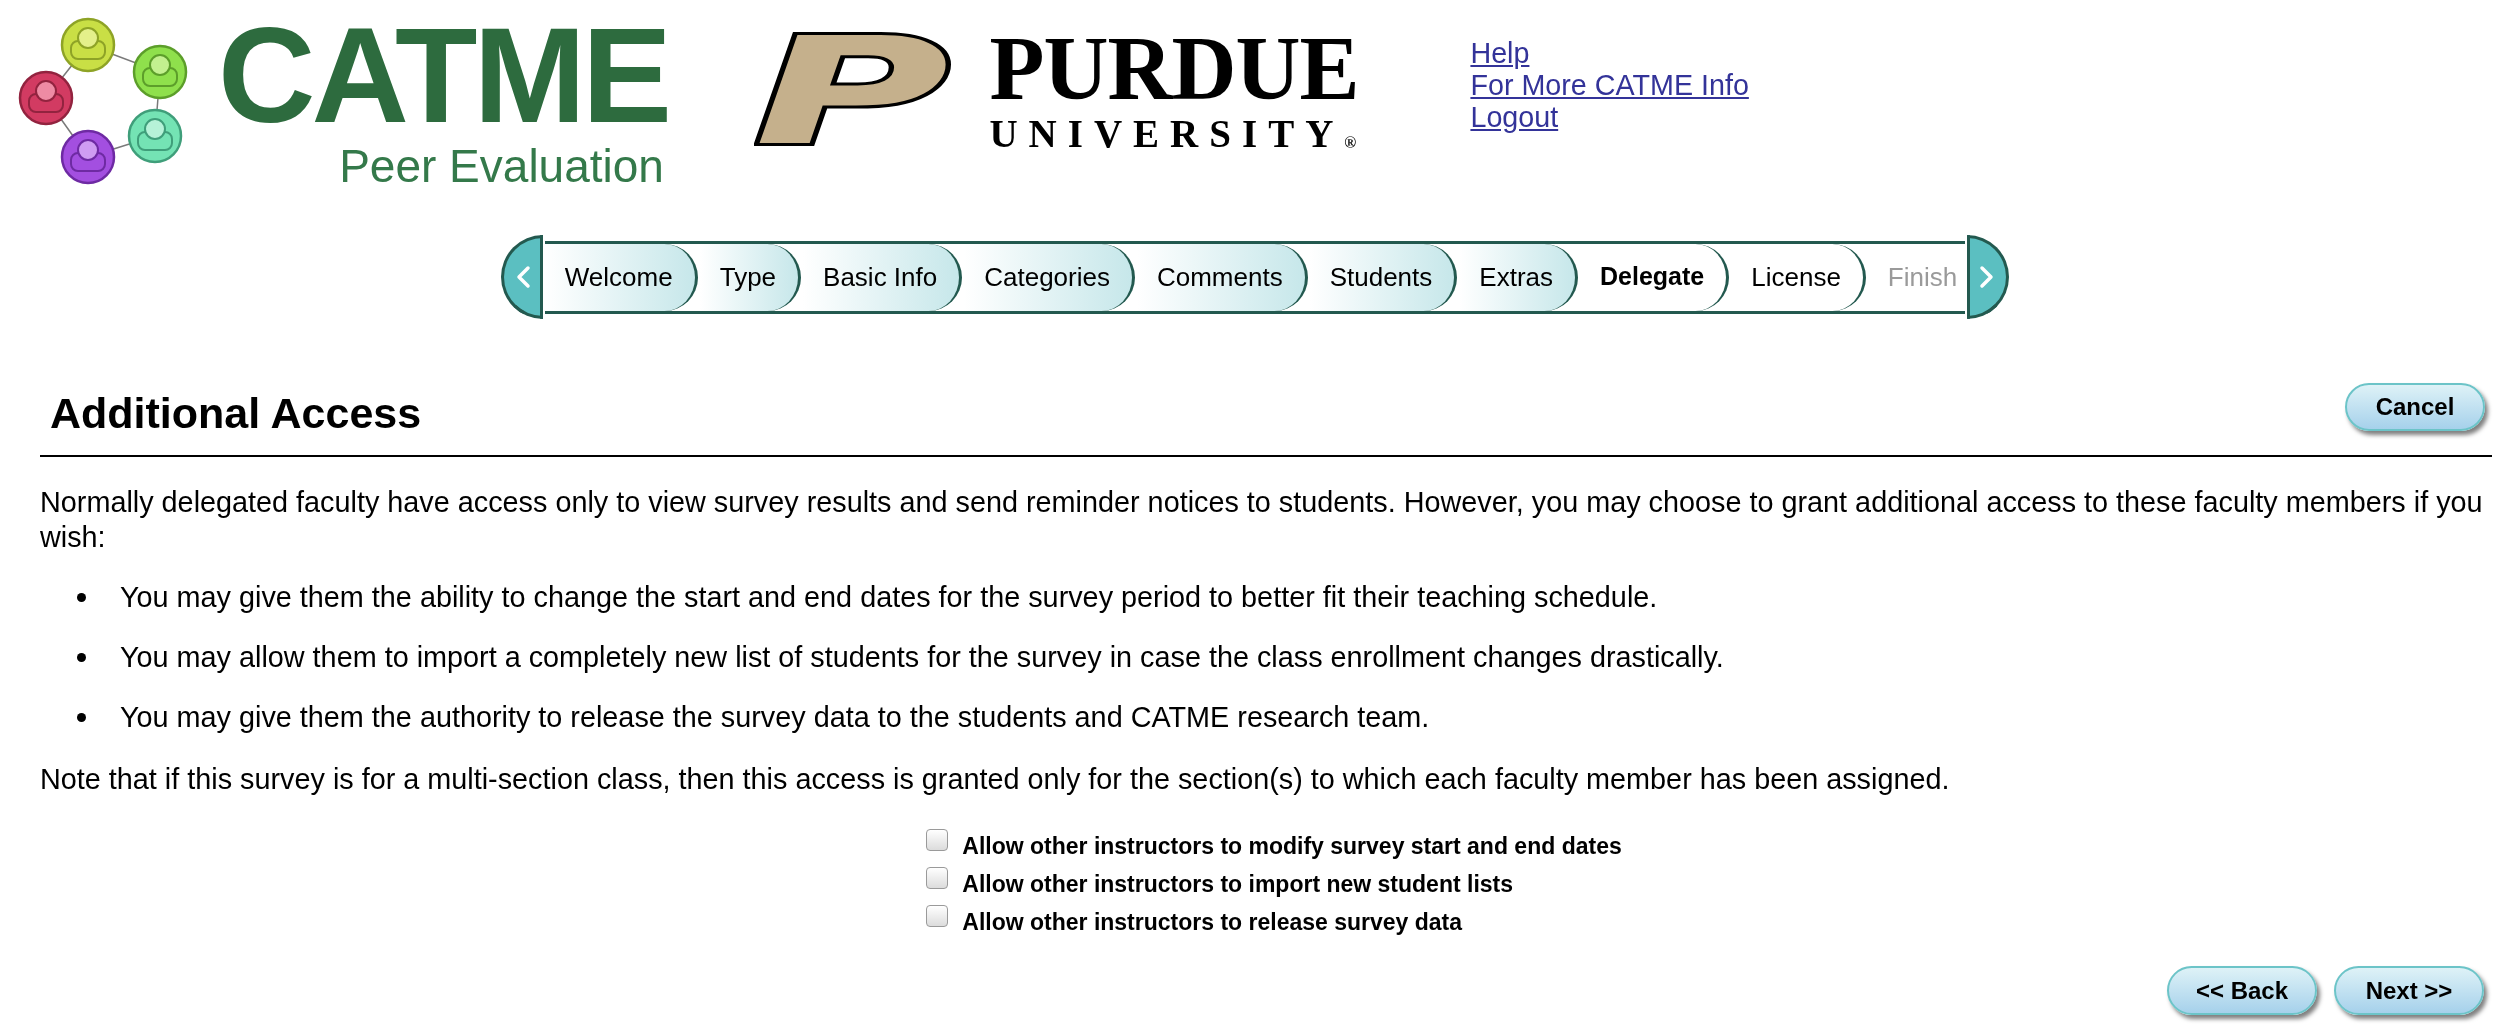 Image resolution: width=2503 pixels, height=1030 pixels. I want to click on checkbox-label: Allow other instructors to import new student lists, so click(1238, 884).